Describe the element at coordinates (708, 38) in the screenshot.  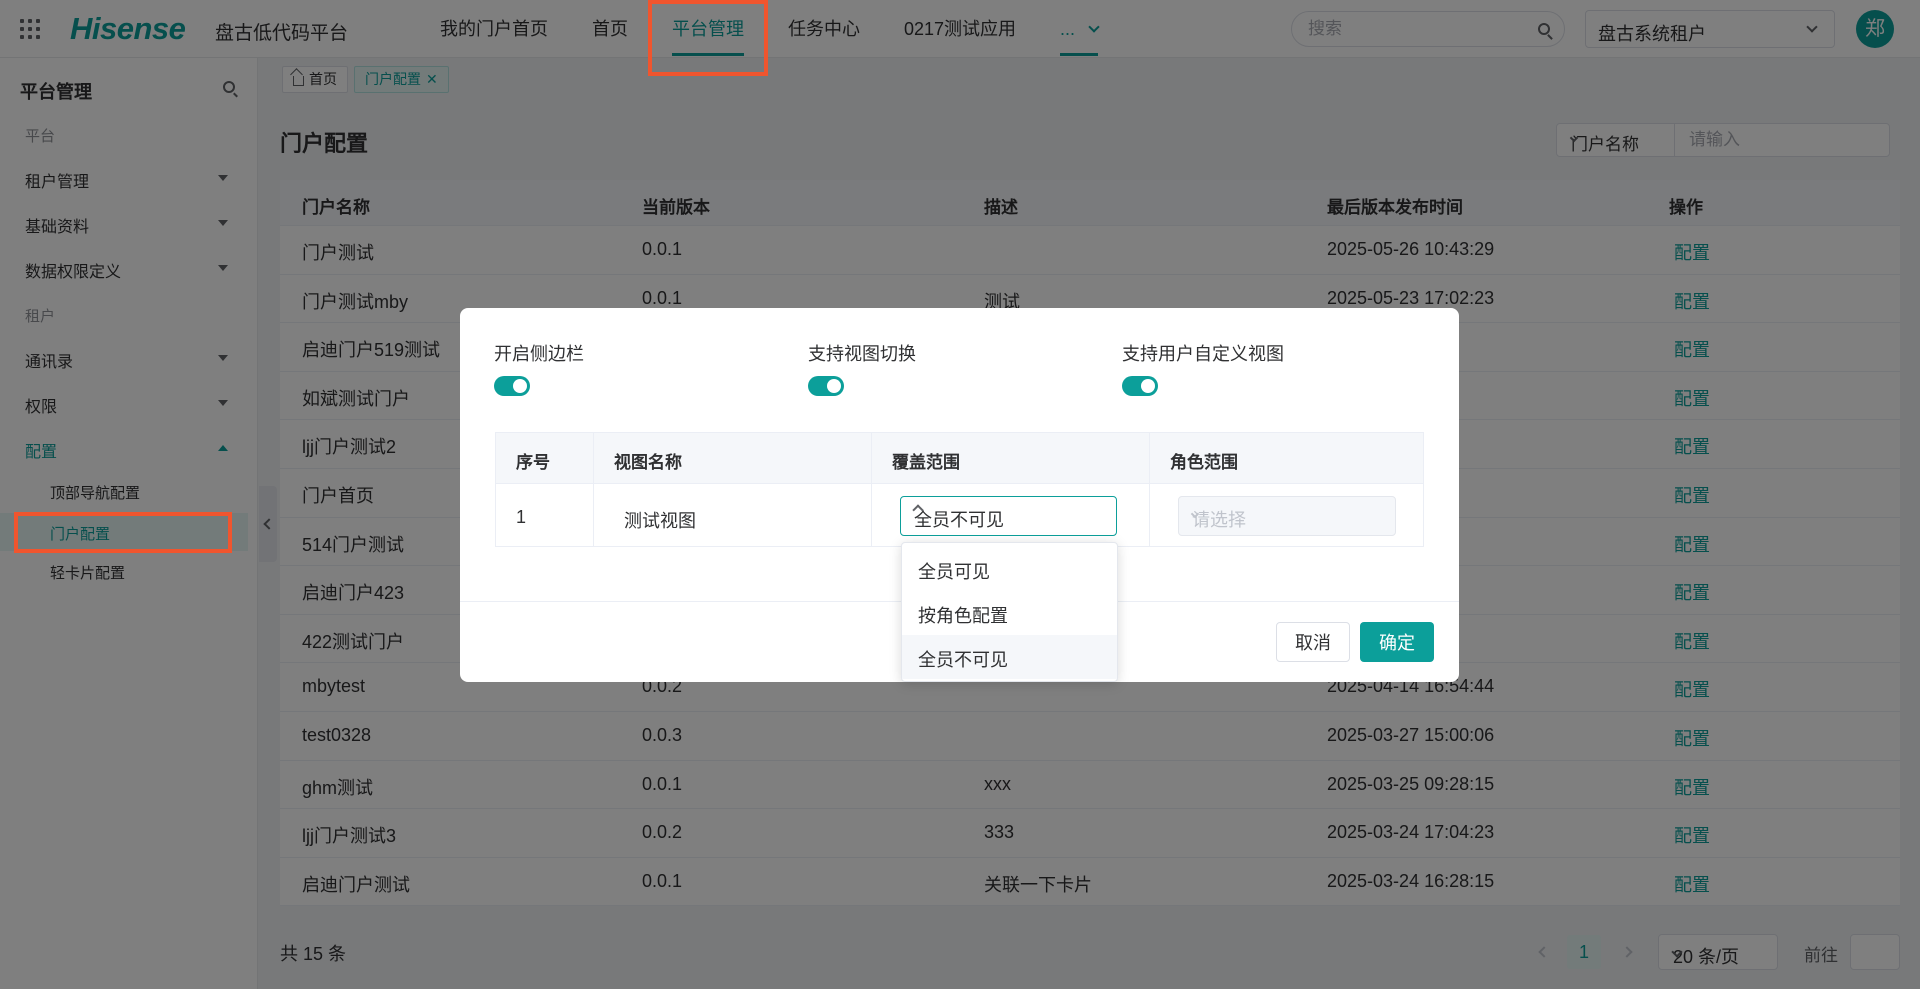
I see `highlight-box-nav` at that location.